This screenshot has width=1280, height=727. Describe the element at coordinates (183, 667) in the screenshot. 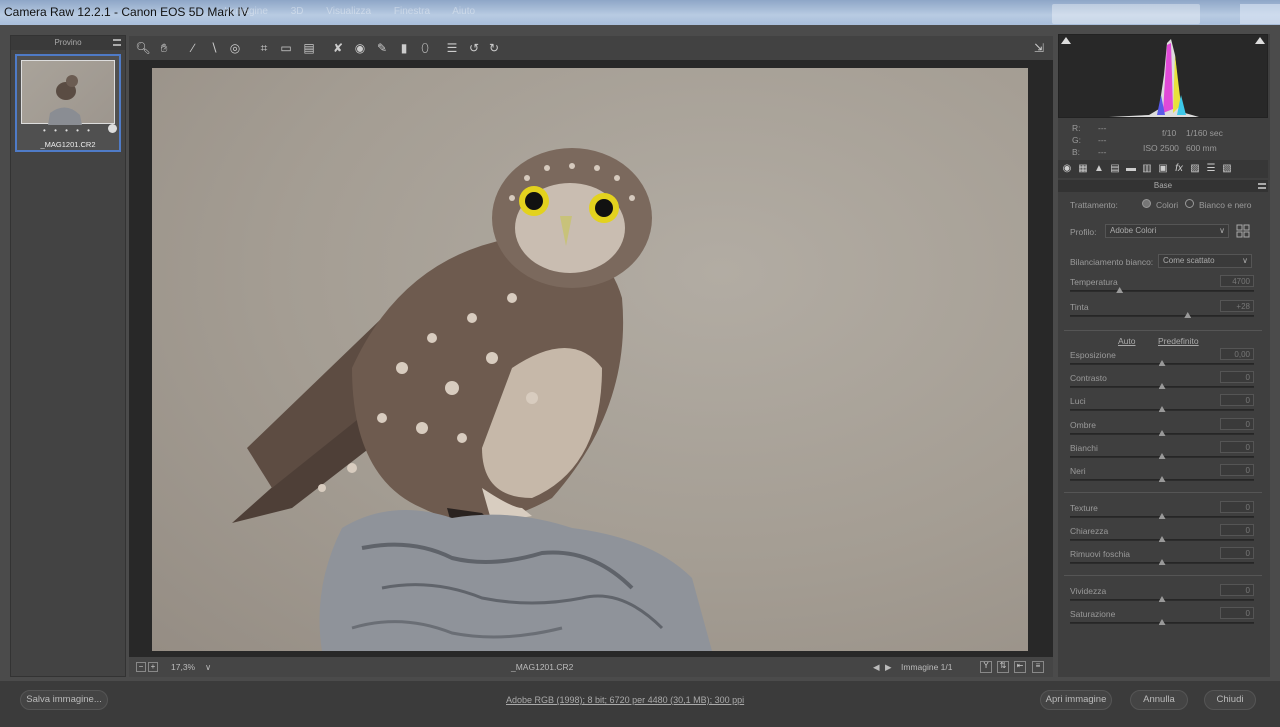

I see `zoom-level: 17,3%` at that location.